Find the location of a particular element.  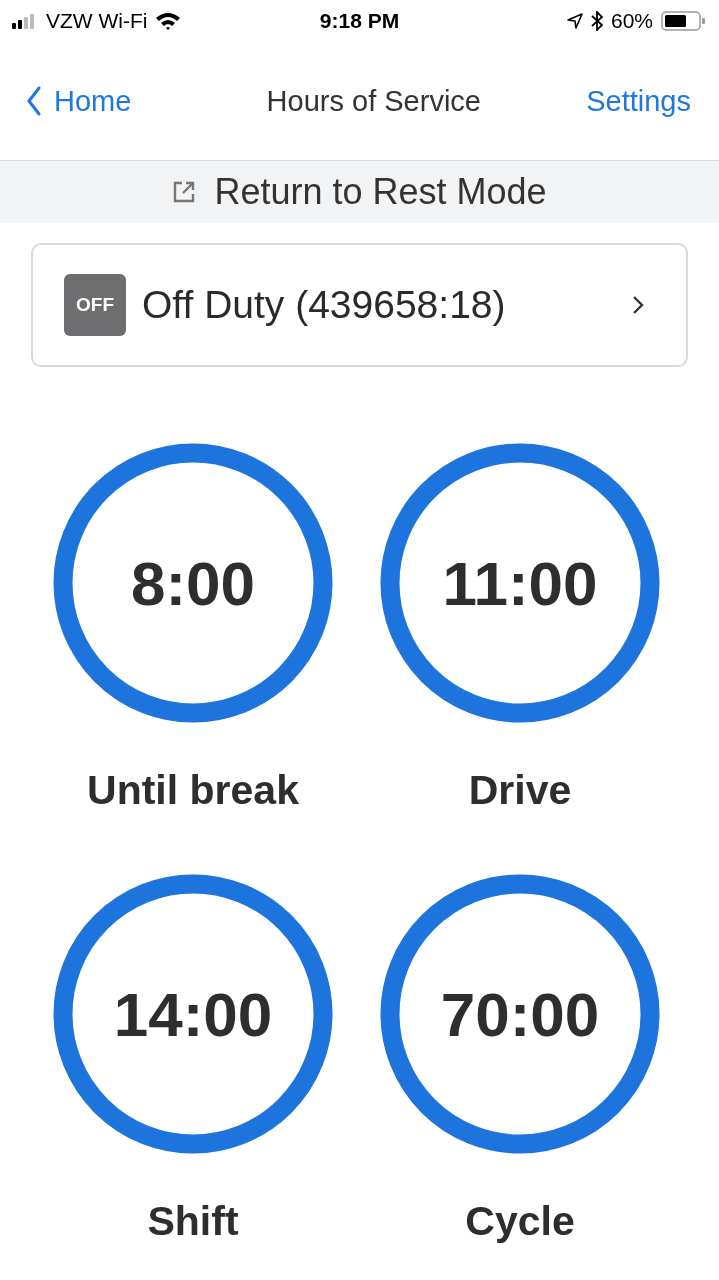

duty-status-card: OFF Off Duty (439658:18) is located at coordinates (359, 305).